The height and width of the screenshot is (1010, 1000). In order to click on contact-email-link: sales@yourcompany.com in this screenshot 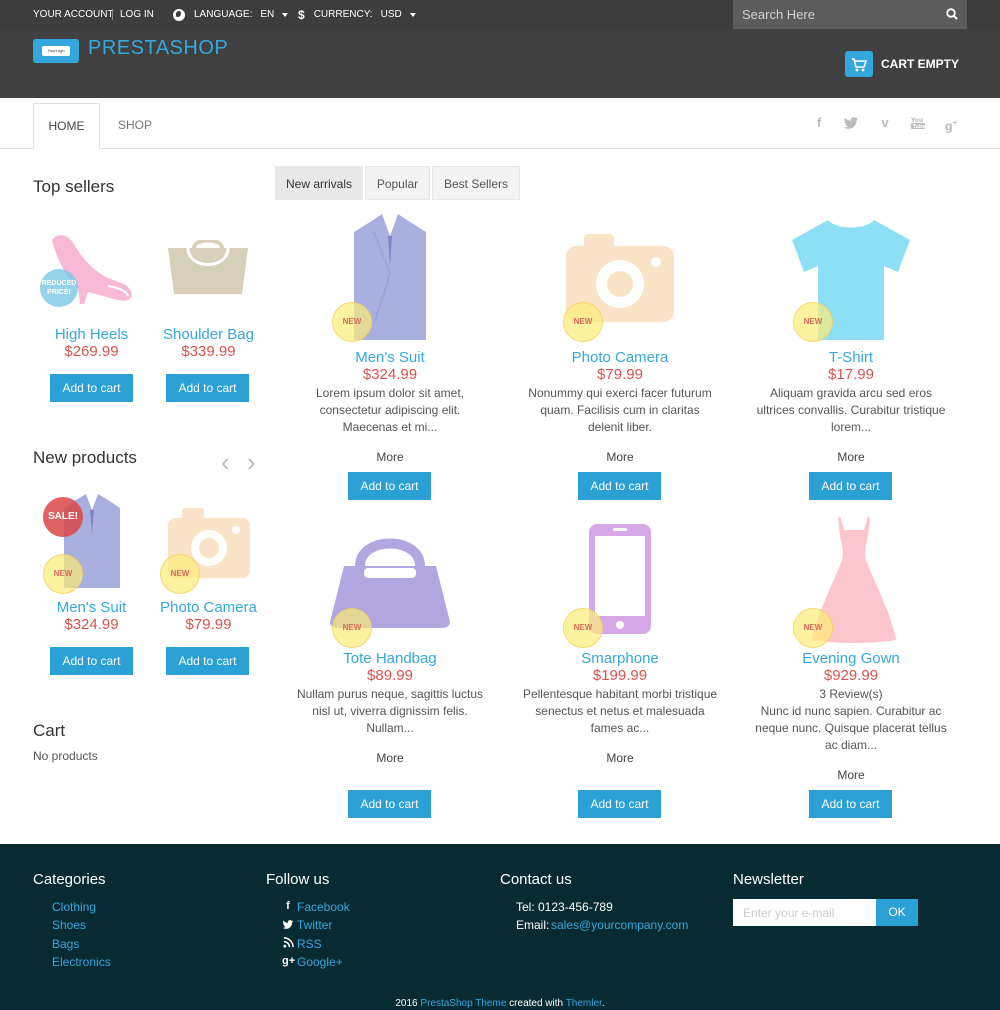, I will do `click(619, 925)`.